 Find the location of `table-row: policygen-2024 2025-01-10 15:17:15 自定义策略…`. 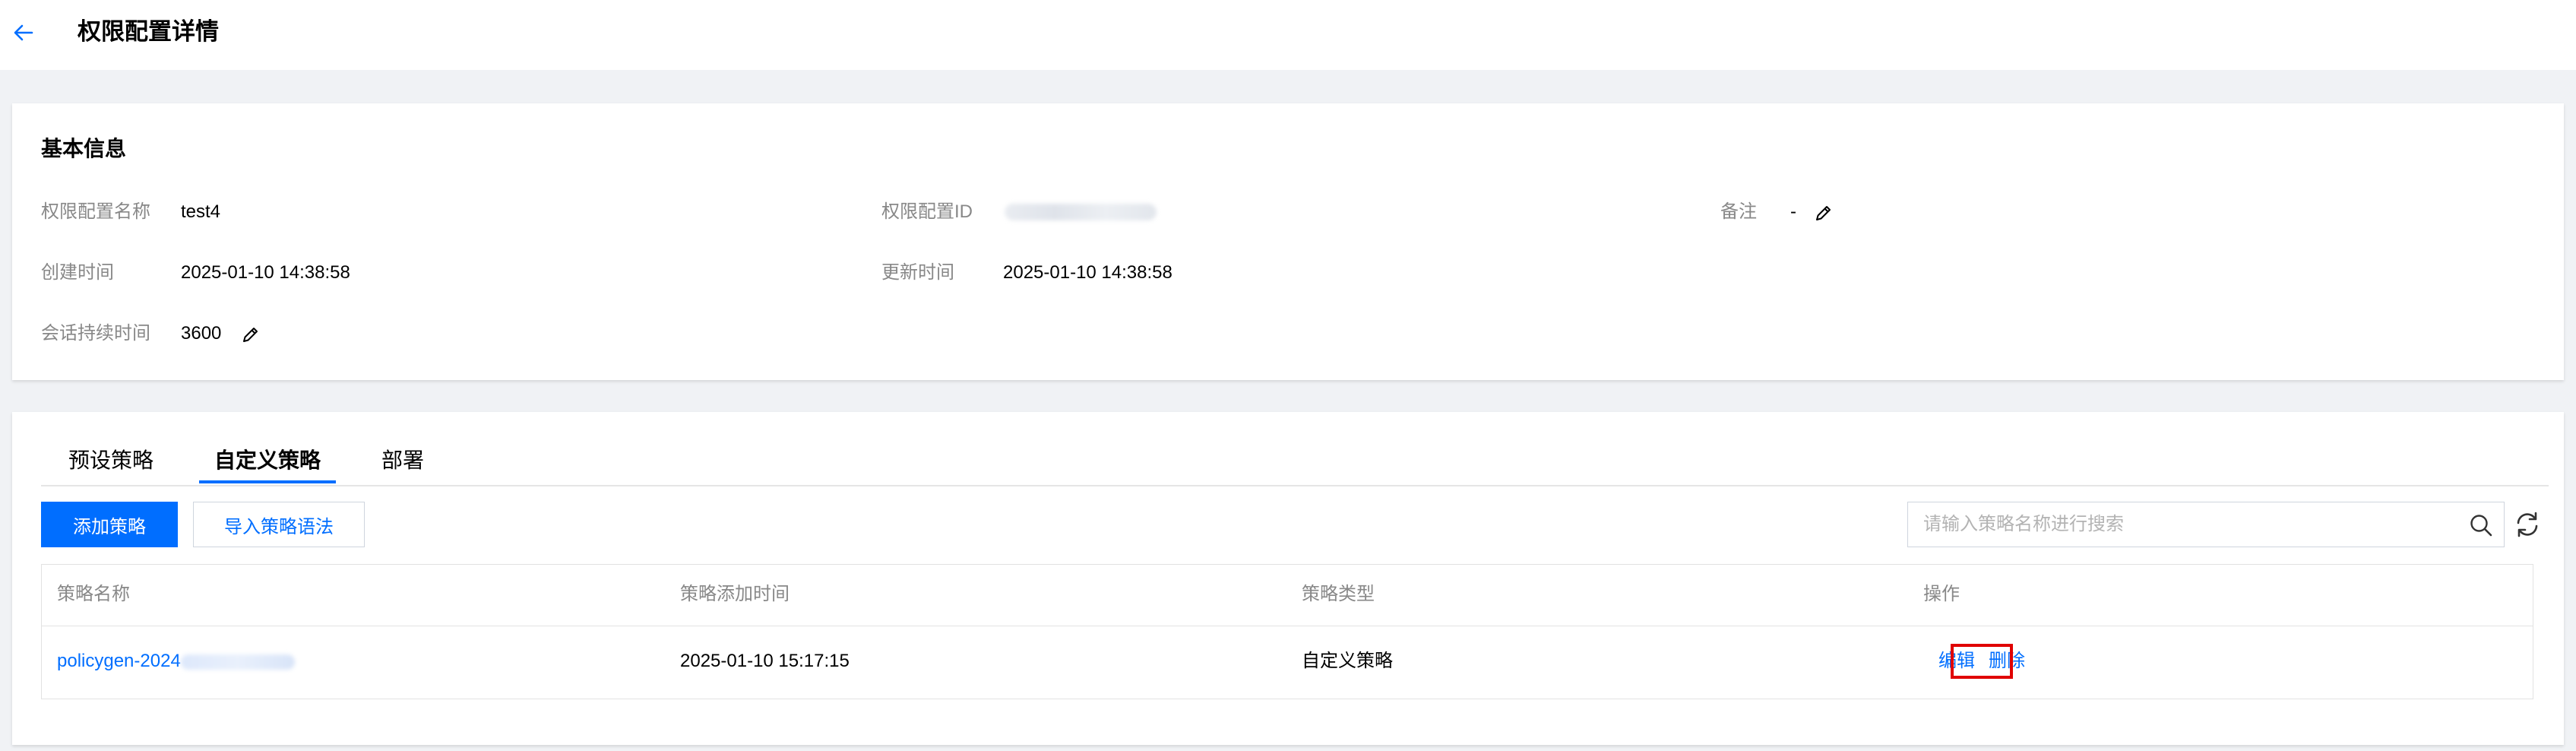

table-row: policygen-2024 2025-01-10 15:17:15 自定义策略… is located at coordinates (1287, 663).